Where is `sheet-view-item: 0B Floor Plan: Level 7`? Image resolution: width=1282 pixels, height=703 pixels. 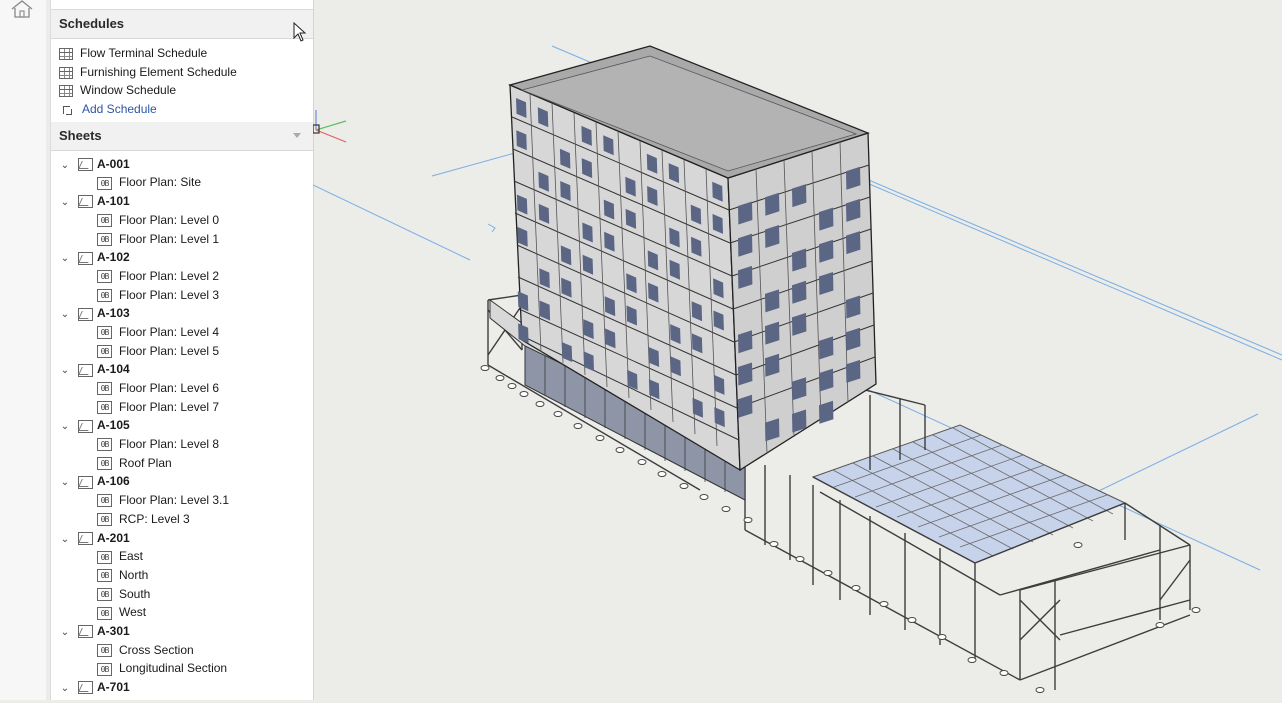
sheet-view-item: 0B Floor Plan: Level 7 is located at coordinates (182, 407).